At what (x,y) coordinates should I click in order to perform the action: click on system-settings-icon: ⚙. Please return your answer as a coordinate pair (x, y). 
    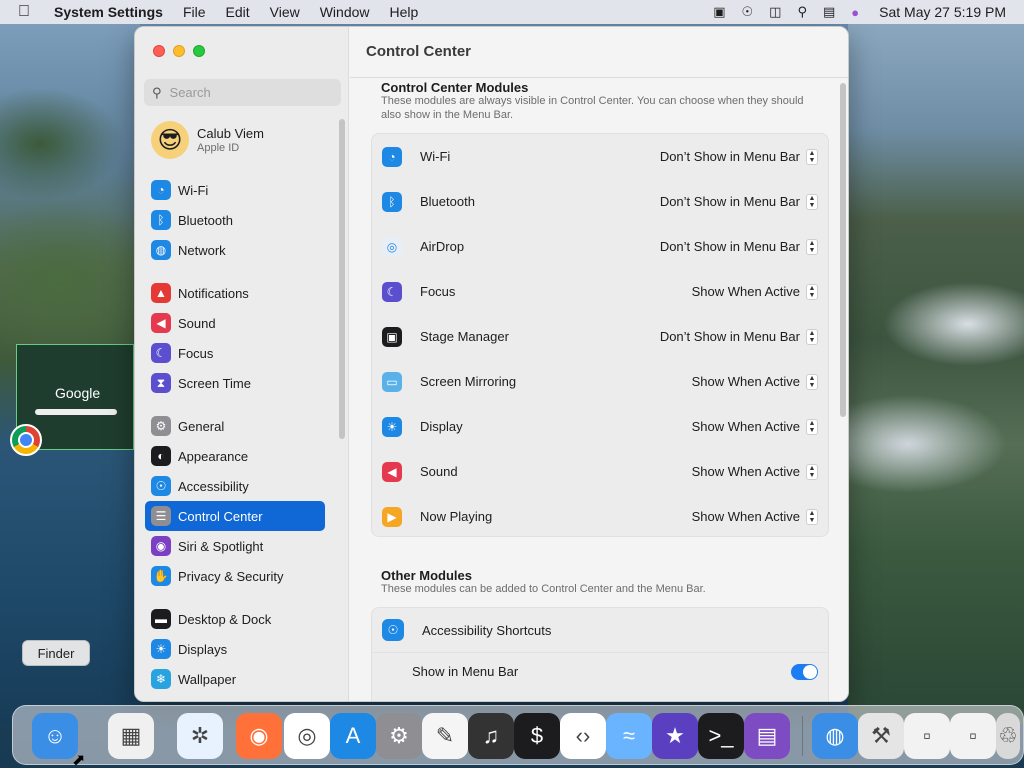
    Looking at the image, I should click on (399, 736).